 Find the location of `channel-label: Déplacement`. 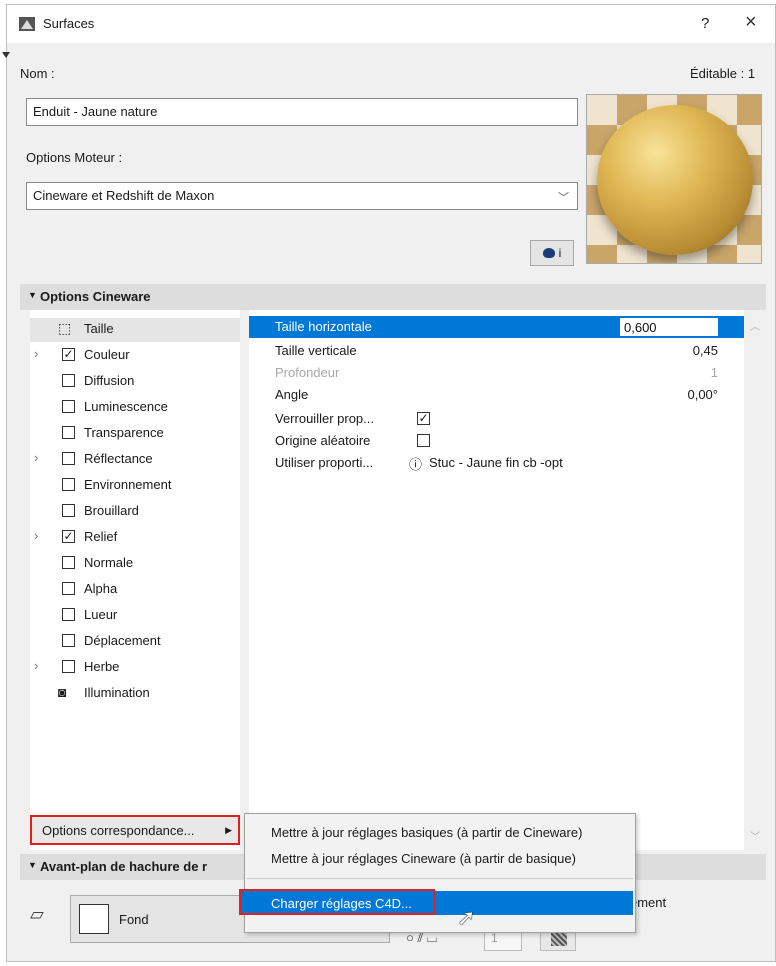

channel-label: Déplacement is located at coordinates (122, 640).